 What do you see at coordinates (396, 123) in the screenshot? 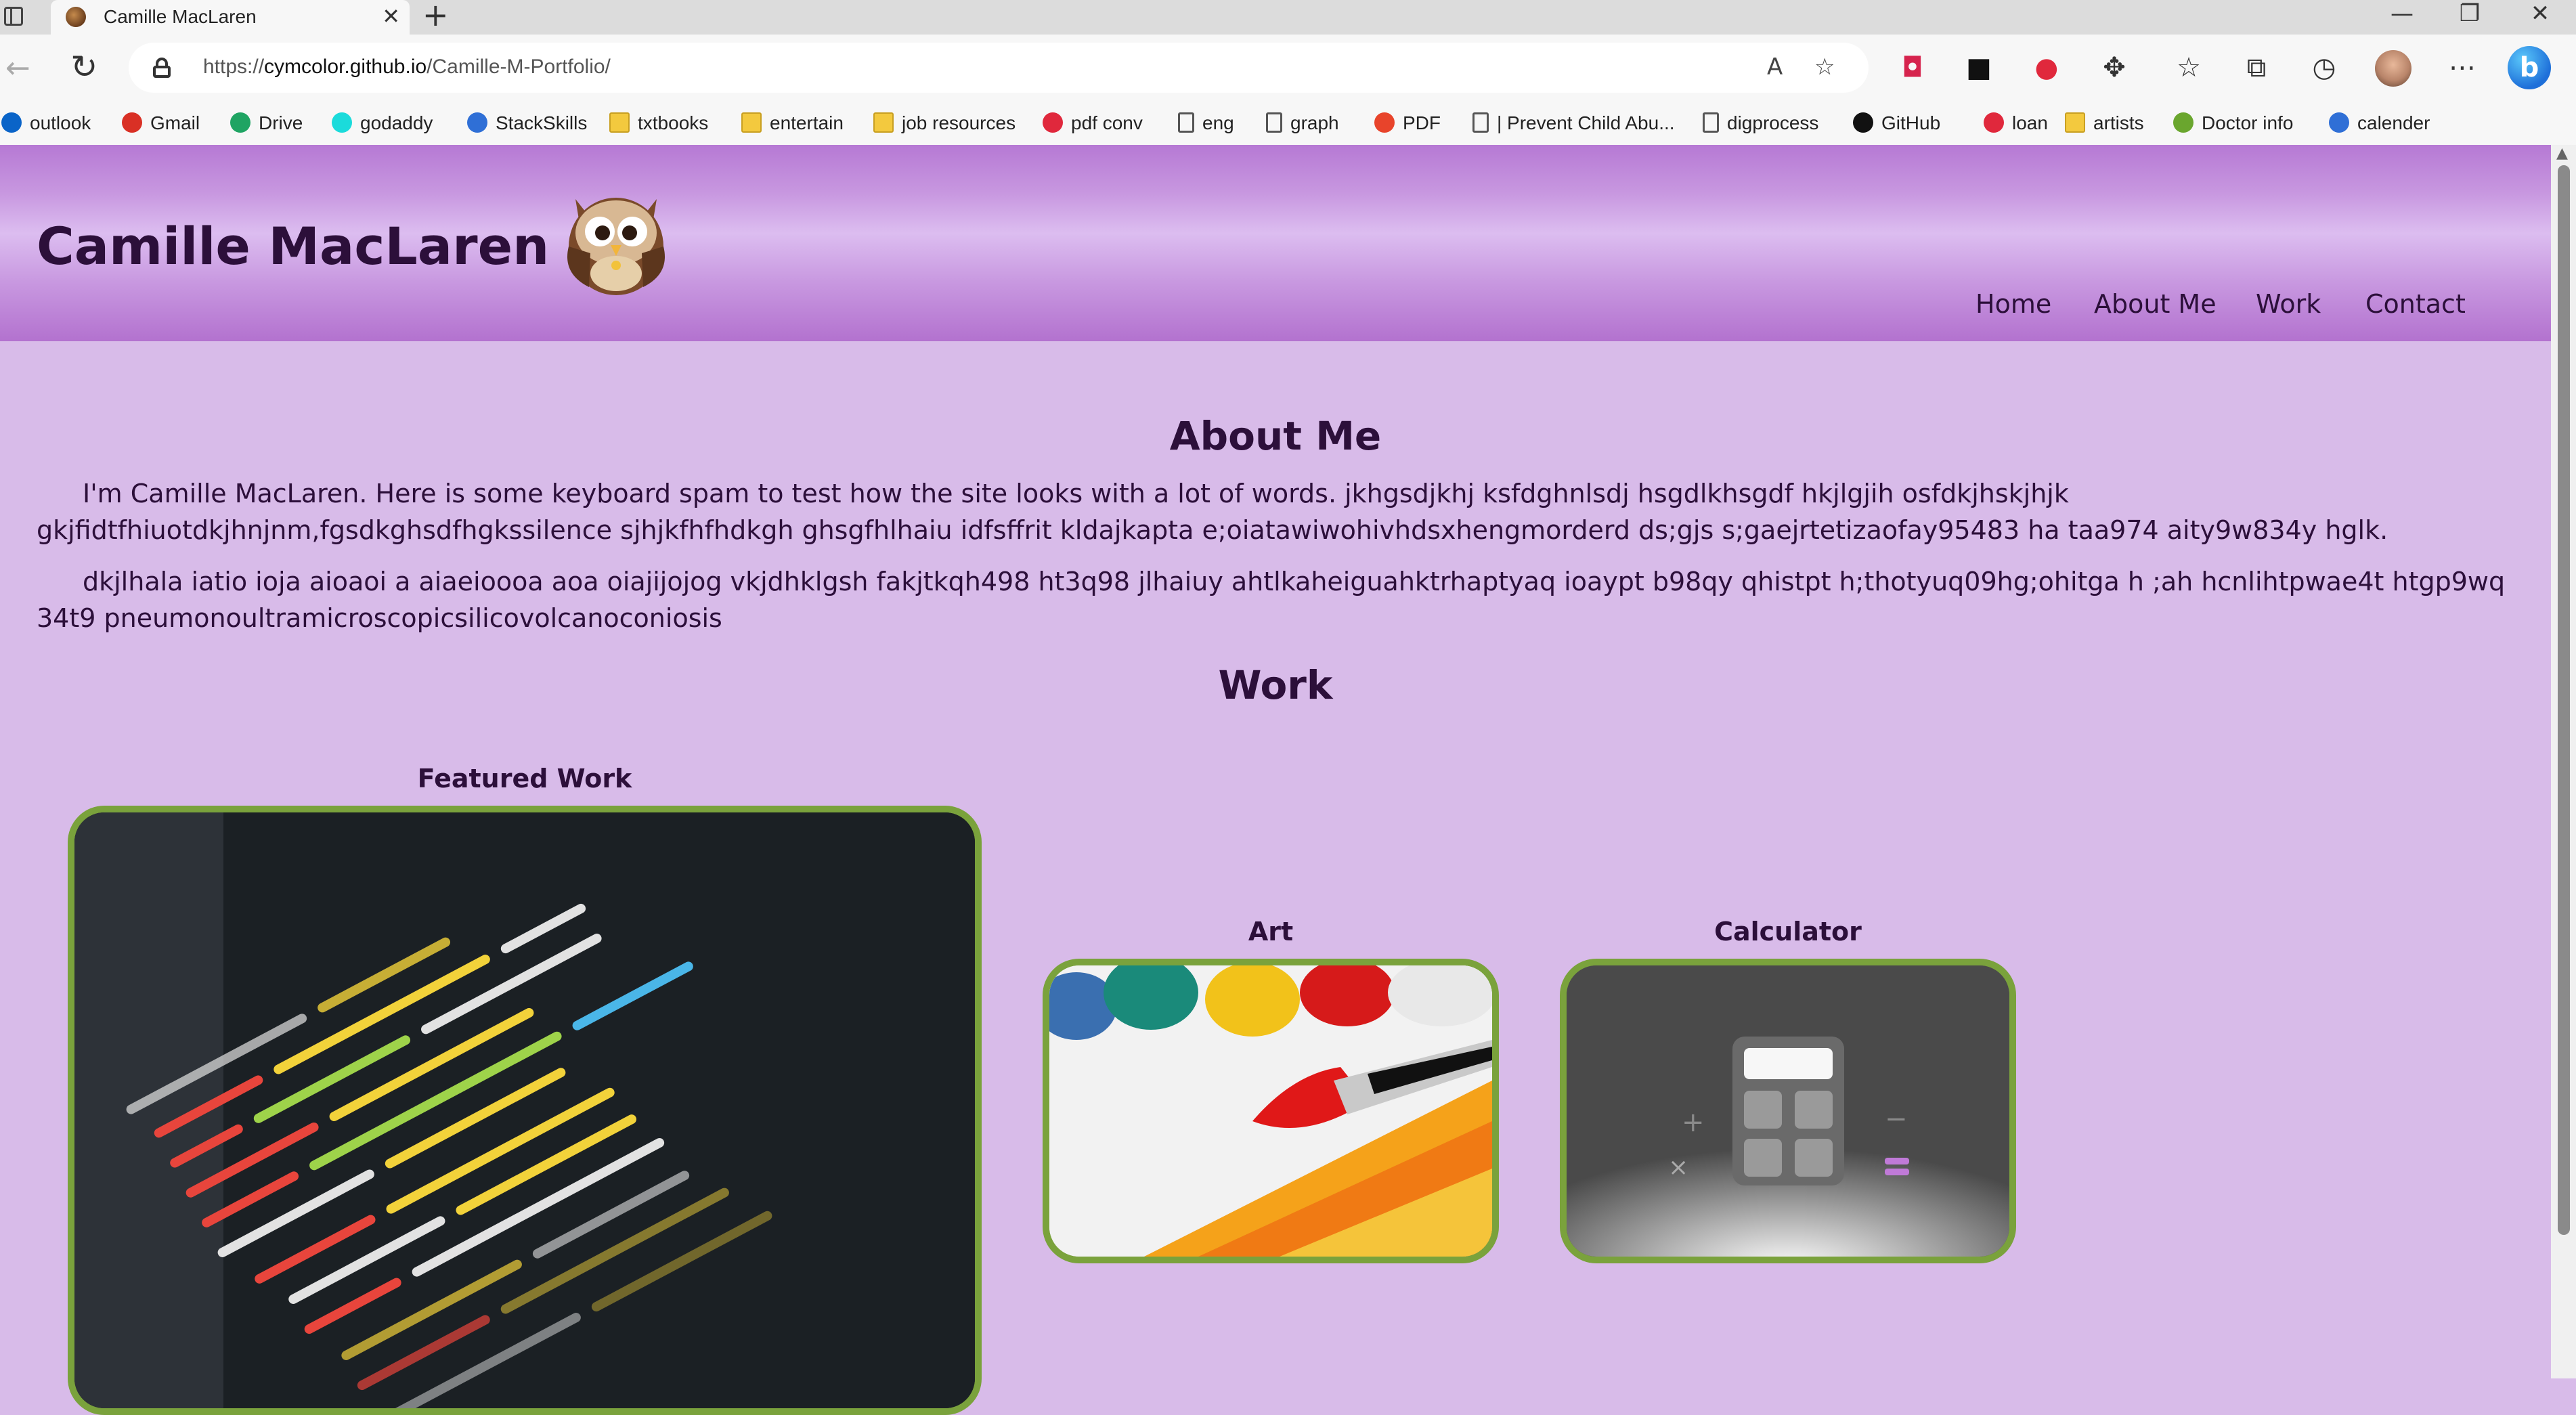
I see `bookmark-label: godaddy` at bounding box center [396, 123].